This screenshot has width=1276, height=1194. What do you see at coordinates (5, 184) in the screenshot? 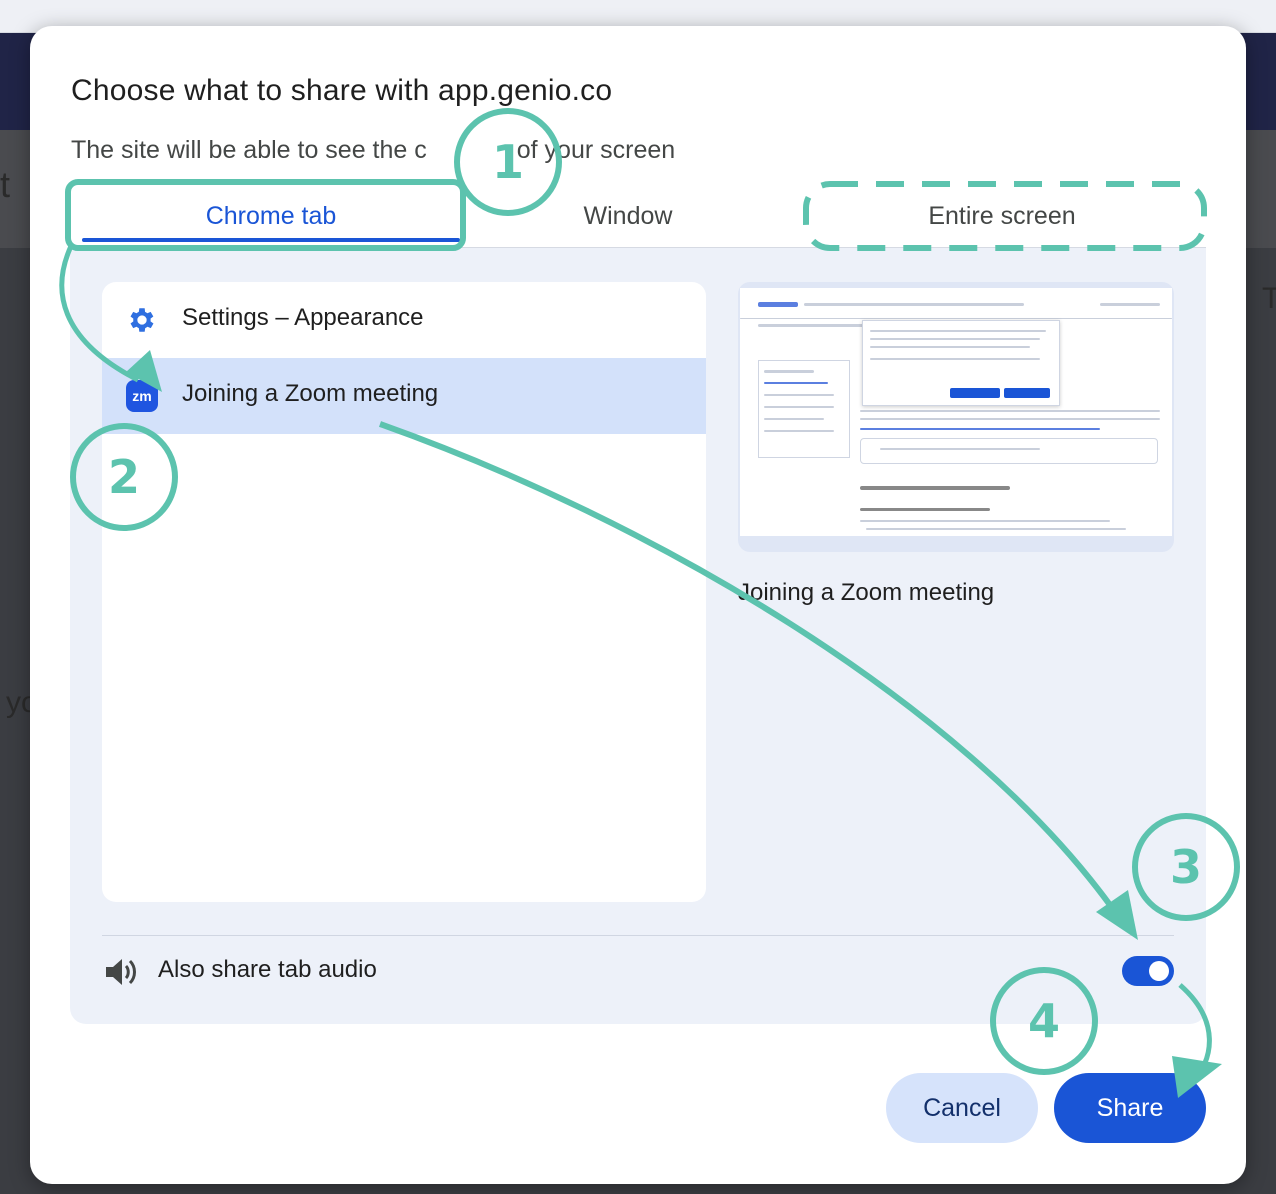
I see `background-text-fragment: t` at bounding box center [5, 184].